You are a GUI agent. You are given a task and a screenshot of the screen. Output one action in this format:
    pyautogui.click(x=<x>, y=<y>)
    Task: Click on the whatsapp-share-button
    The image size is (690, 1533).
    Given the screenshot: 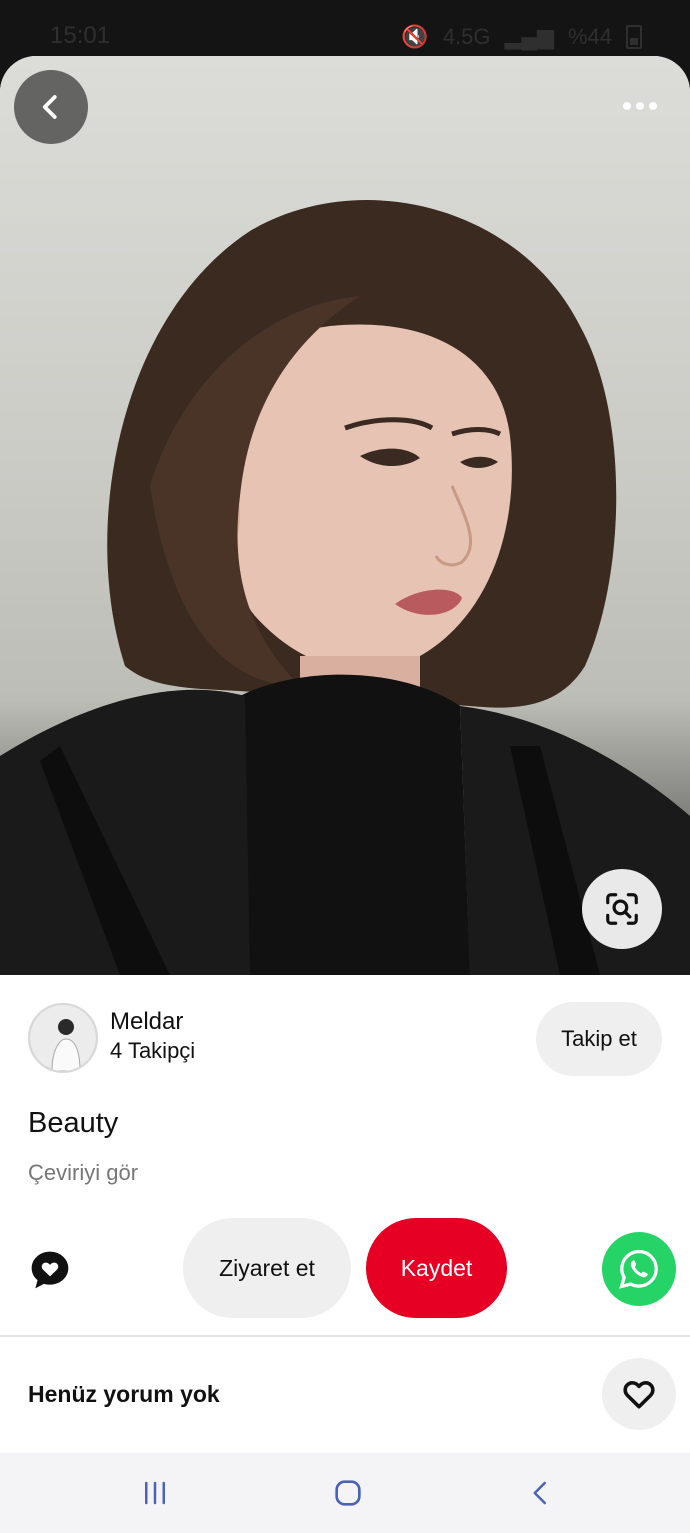 What is the action you would take?
    pyautogui.click(x=639, y=1269)
    